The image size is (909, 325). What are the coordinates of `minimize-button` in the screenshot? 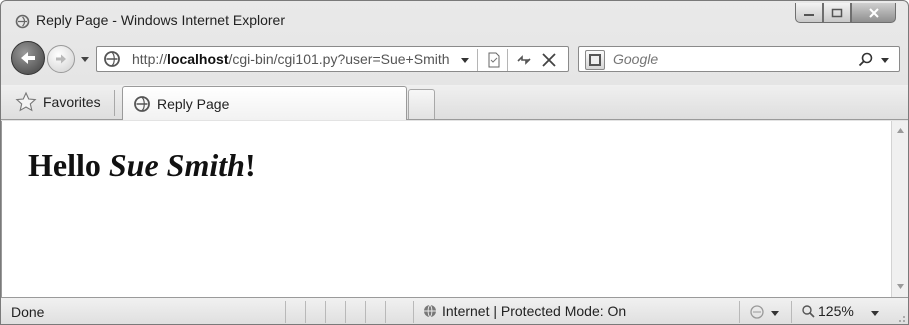 It's located at (809, 13).